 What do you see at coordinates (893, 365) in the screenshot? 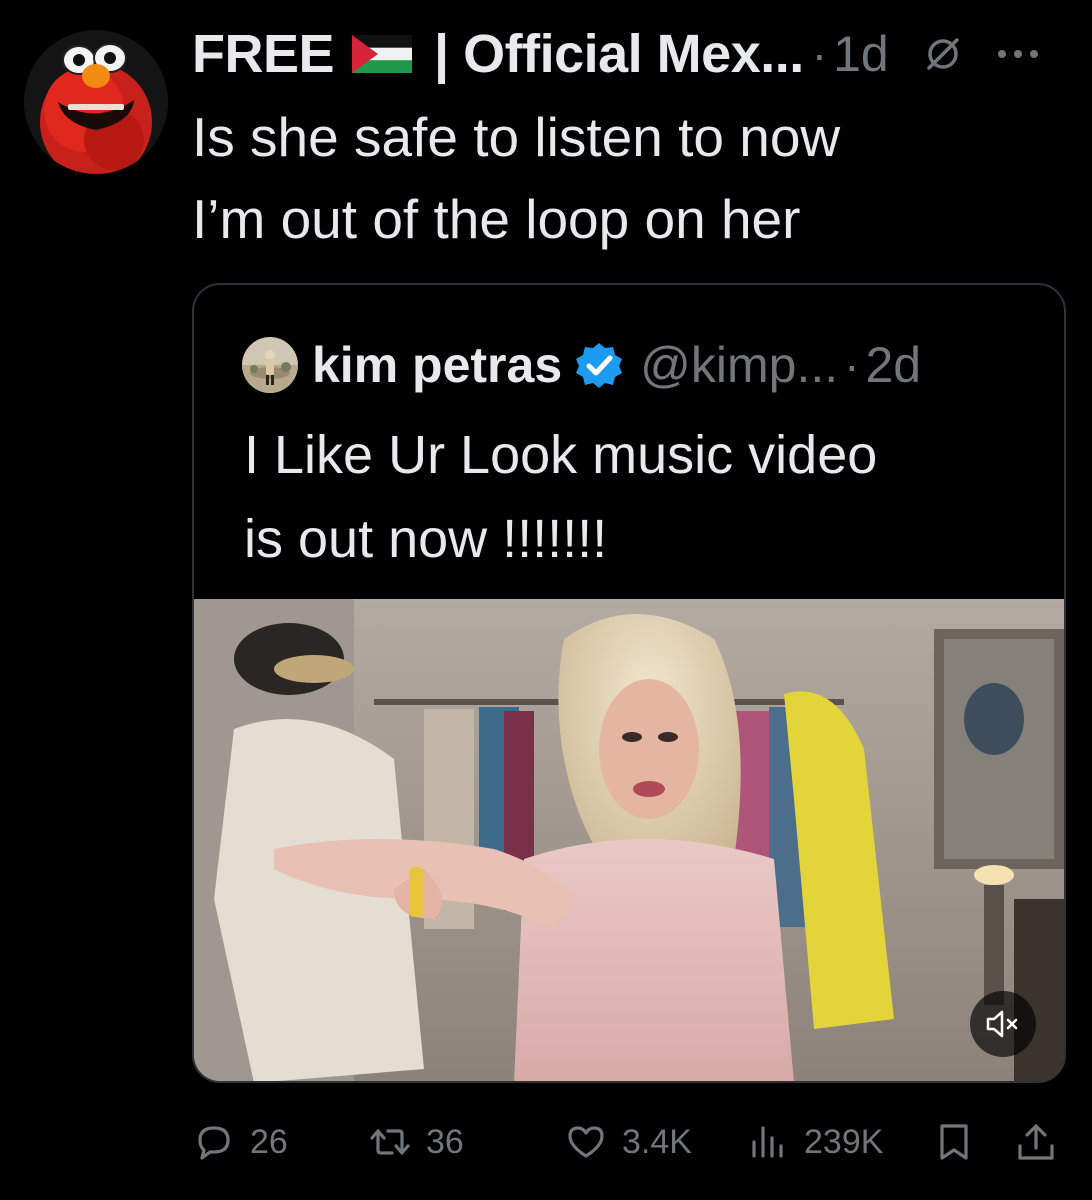
I see `quoted-tweet-timestamp: 2d` at bounding box center [893, 365].